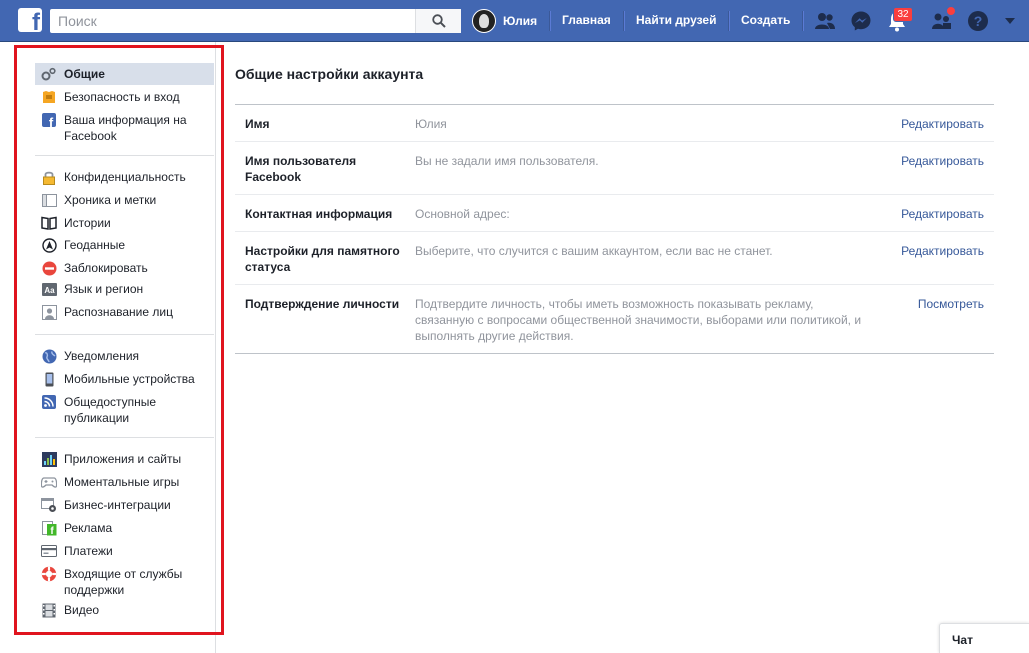  Describe the element at coordinates (49, 97) in the screenshot. I see `badge-icon` at that location.